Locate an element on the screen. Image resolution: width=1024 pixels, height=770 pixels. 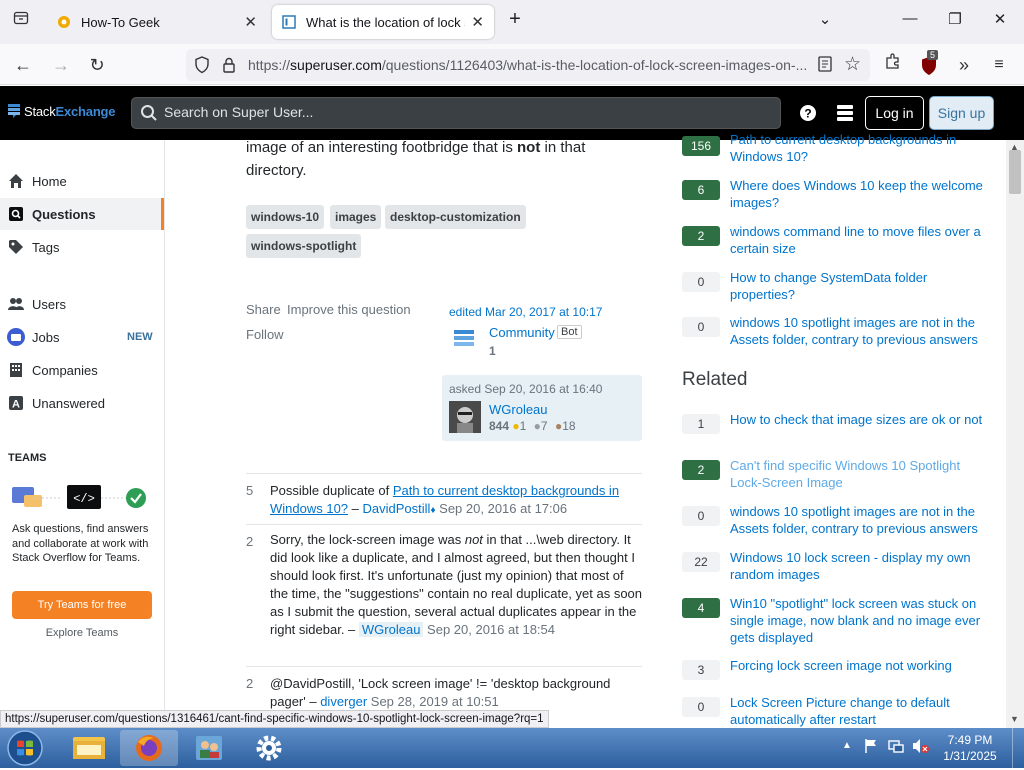
chevron-down-icon: ⌄ is located at coordinates (825, 22).